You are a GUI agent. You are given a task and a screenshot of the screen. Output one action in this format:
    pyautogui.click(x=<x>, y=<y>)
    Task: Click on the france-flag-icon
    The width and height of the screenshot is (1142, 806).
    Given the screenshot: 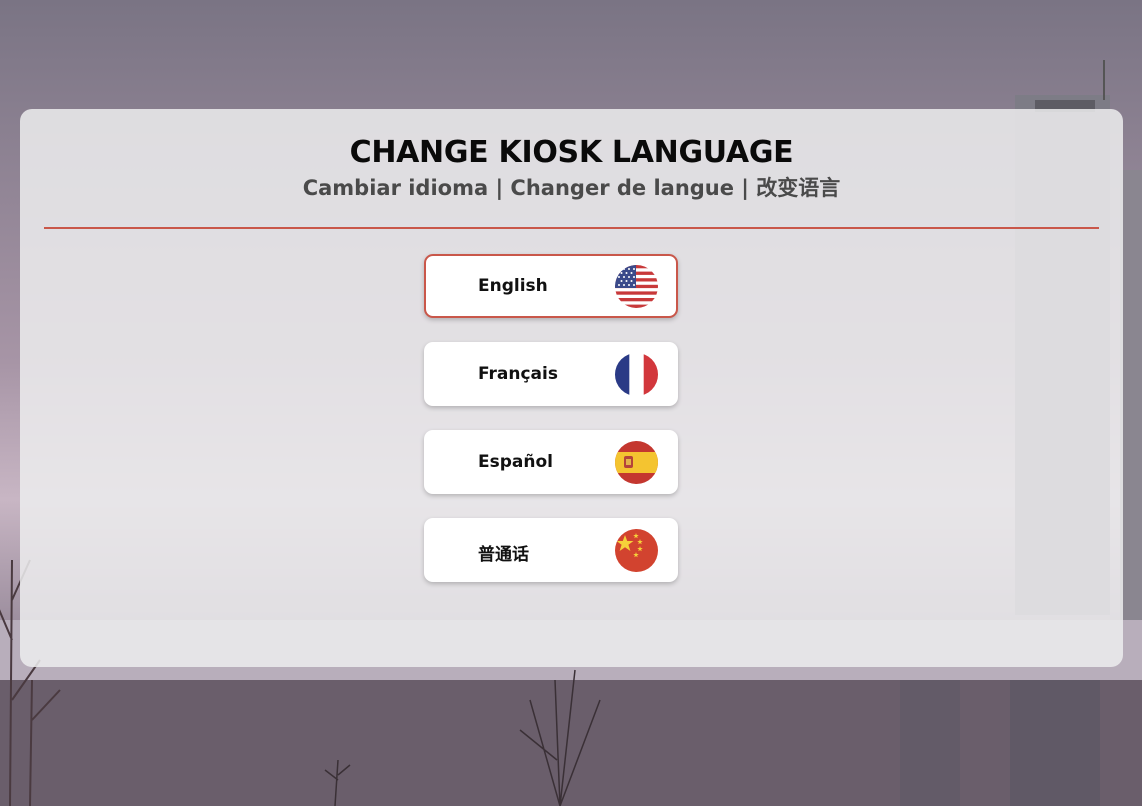 What is the action you would take?
    pyautogui.click(x=636, y=374)
    